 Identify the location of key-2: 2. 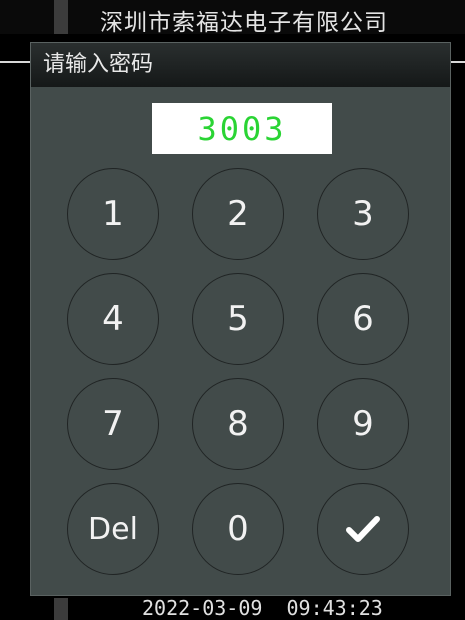
(238, 214).